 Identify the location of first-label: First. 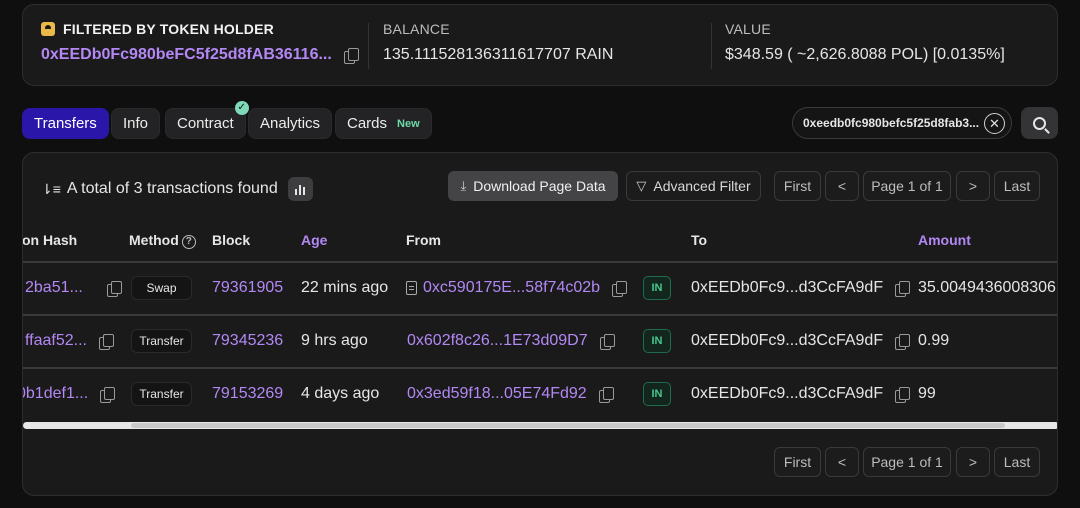
(797, 462).